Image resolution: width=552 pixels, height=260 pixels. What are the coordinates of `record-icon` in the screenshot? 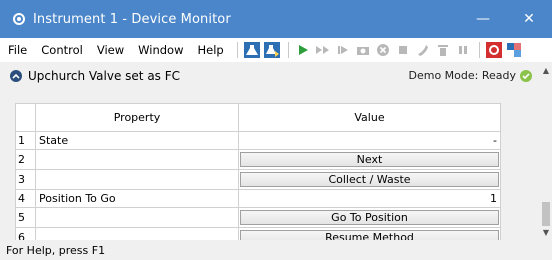 It's located at (494, 50).